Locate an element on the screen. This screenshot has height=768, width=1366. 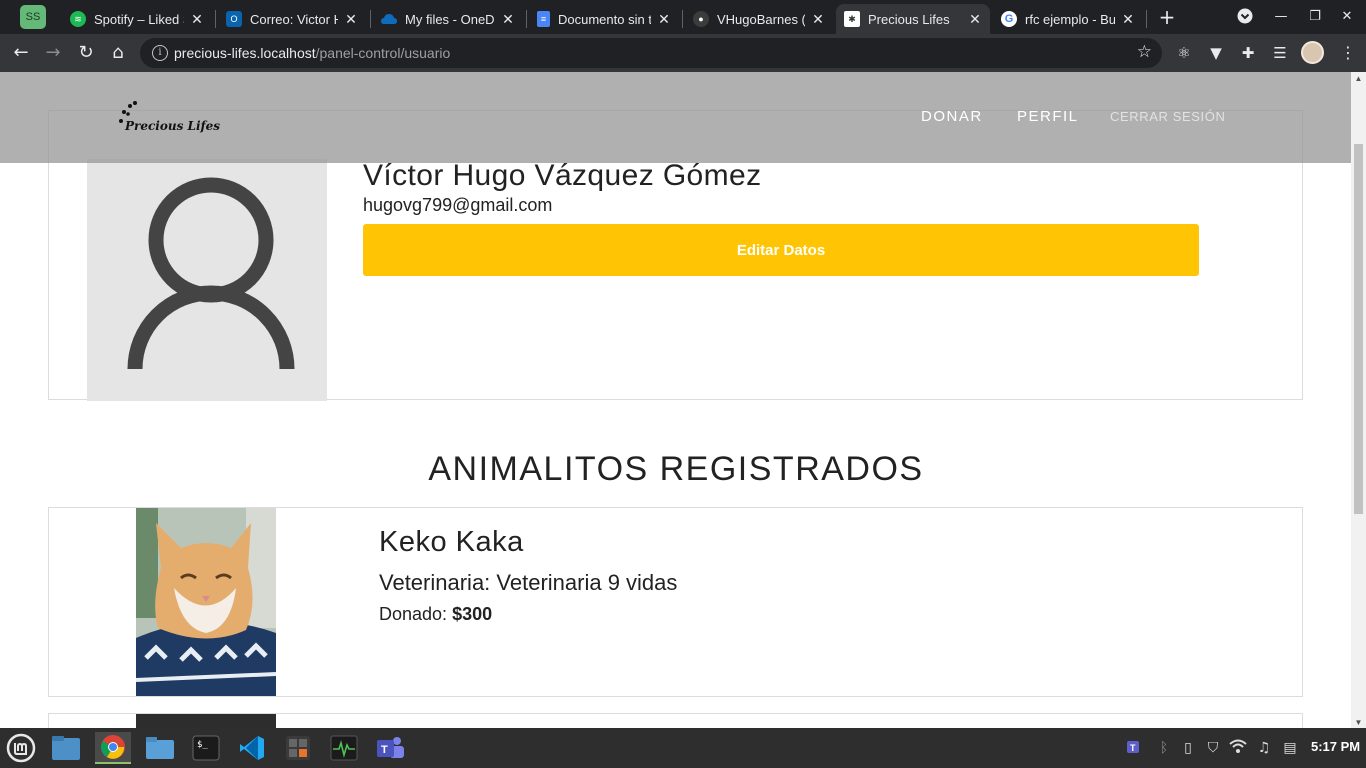
page-scrollbar: ▲ ▼ is located at coordinates (1358, 400).